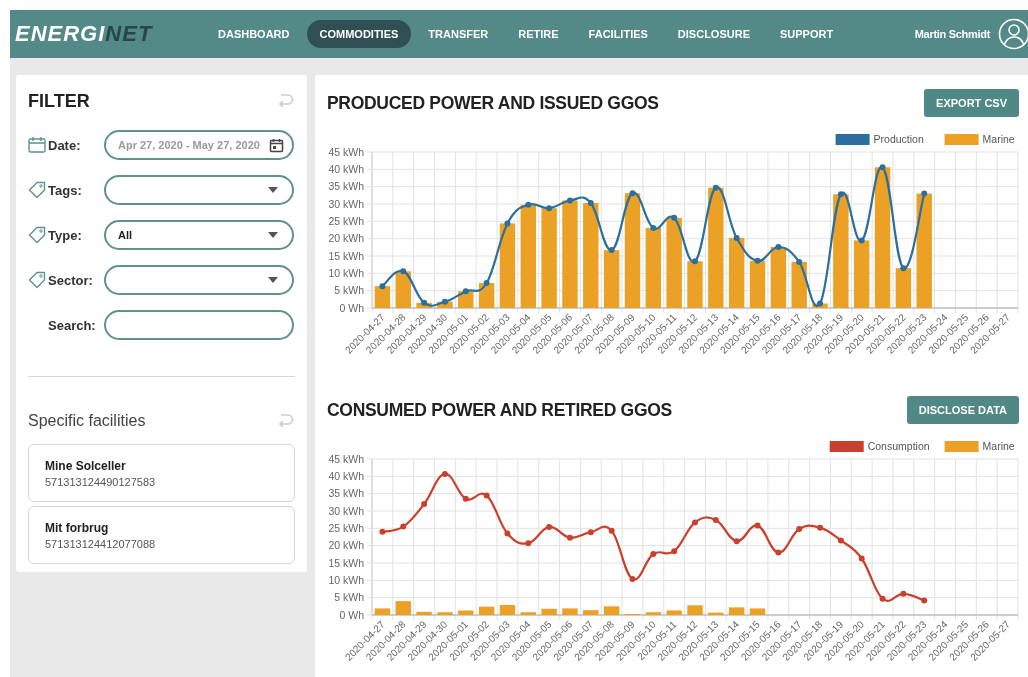  Describe the element at coordinates (161, 535) in the screenshot. I see `facility-card: Mit forbrug 571313124412077088` at that location.